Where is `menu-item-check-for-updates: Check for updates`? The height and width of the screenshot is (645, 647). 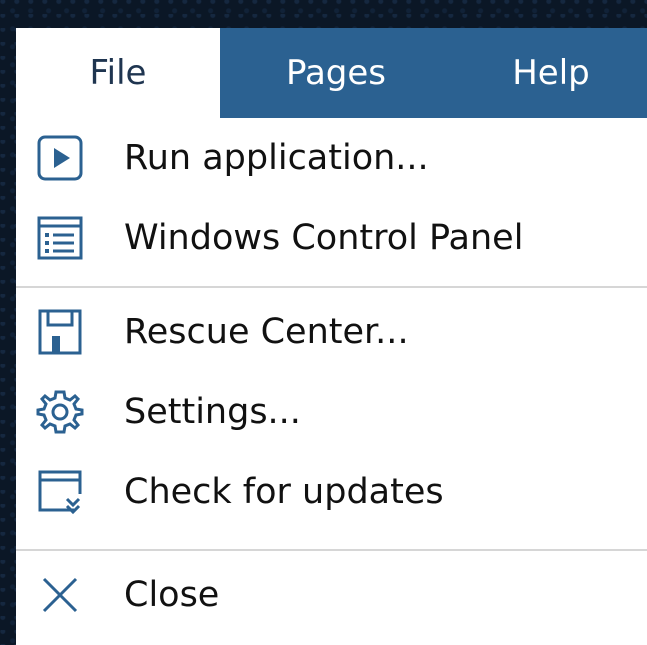
menu-item-check-for-updates: Check for updates is located at coordinates (331, 492).